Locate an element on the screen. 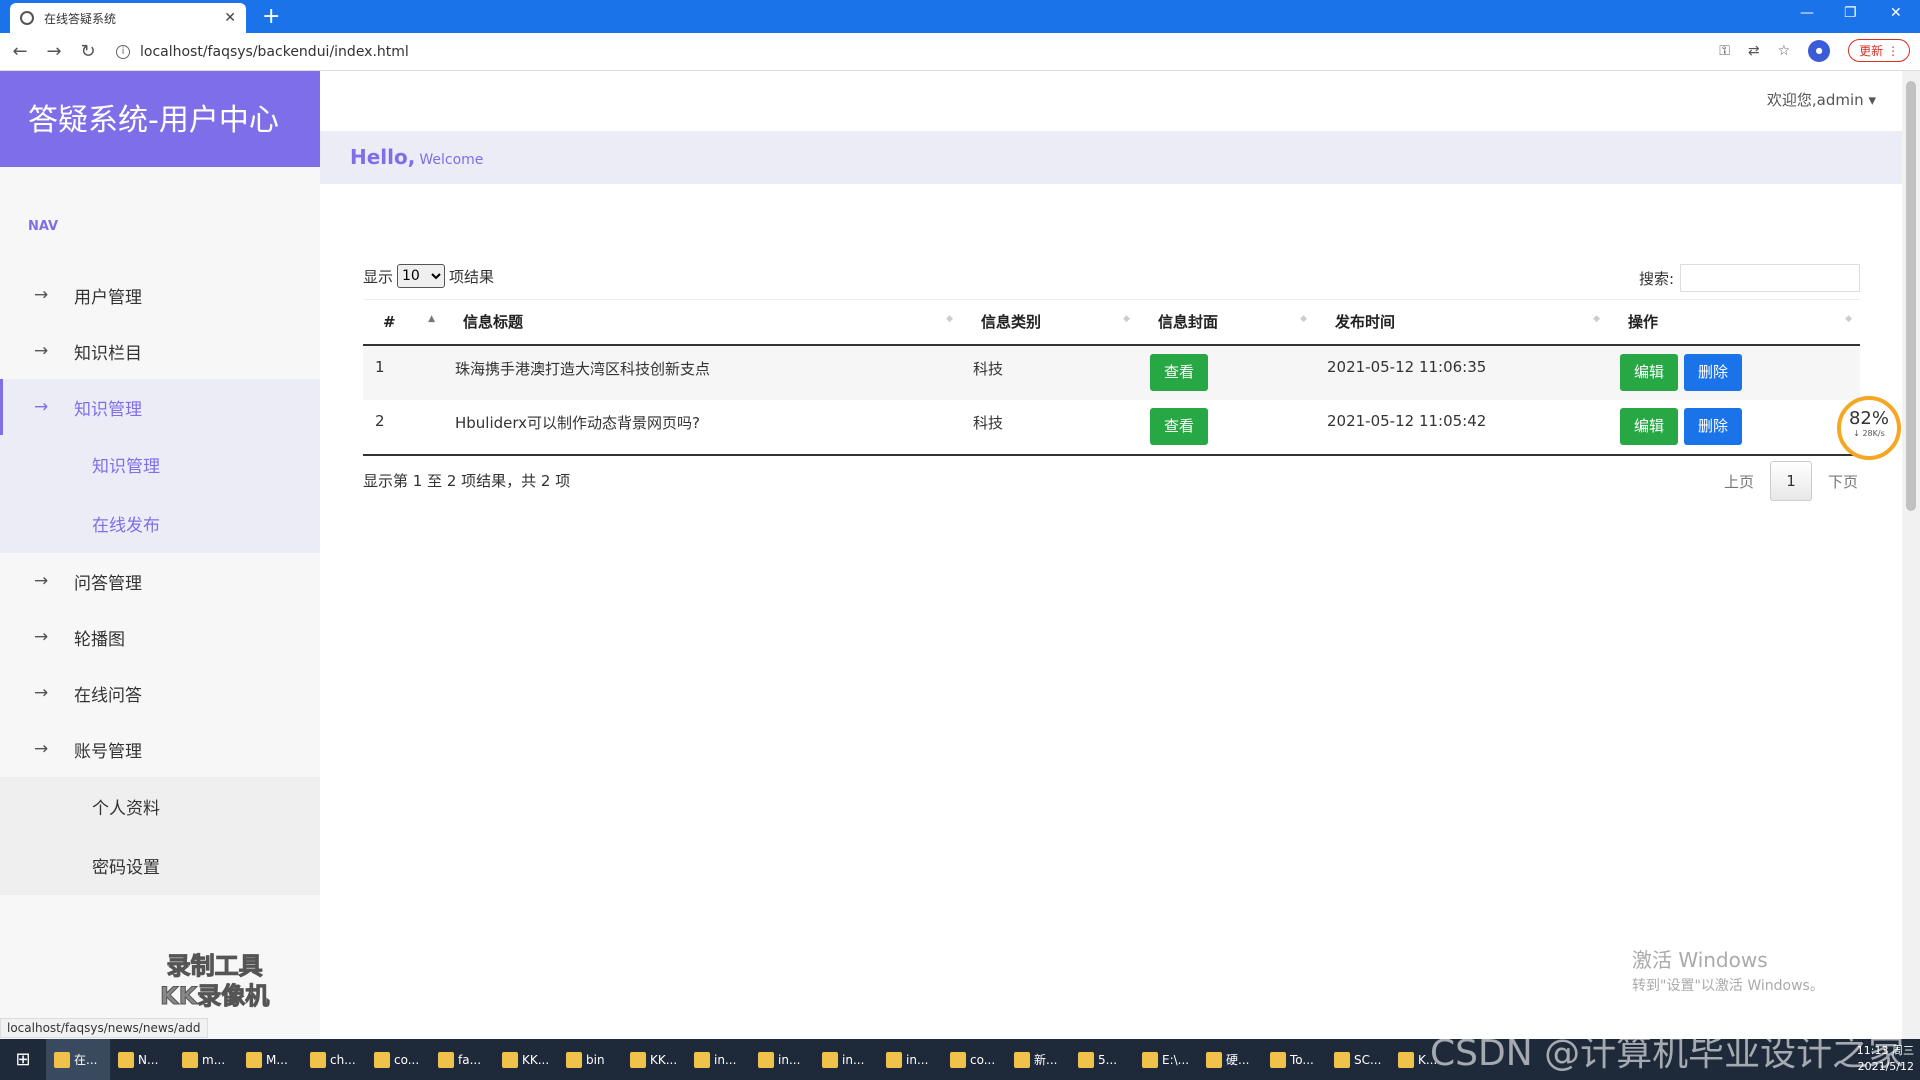  scrollbar-thumb is located at coordinates (1911, 296).